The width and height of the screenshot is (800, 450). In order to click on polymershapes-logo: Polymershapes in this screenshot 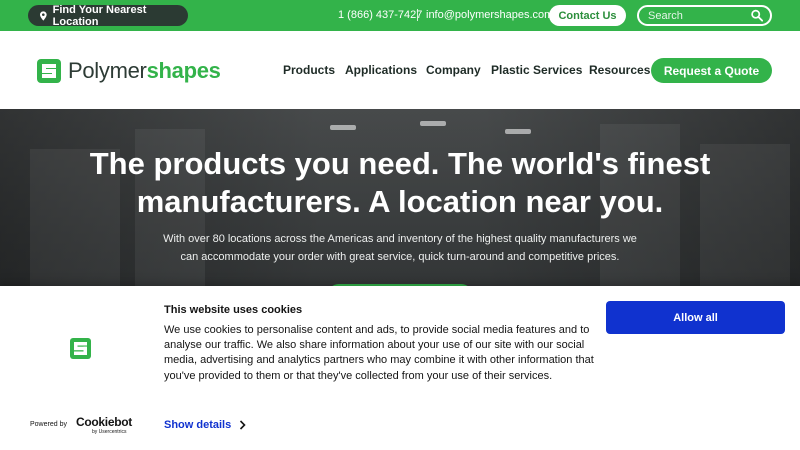, I will do `click(129, 71)`.